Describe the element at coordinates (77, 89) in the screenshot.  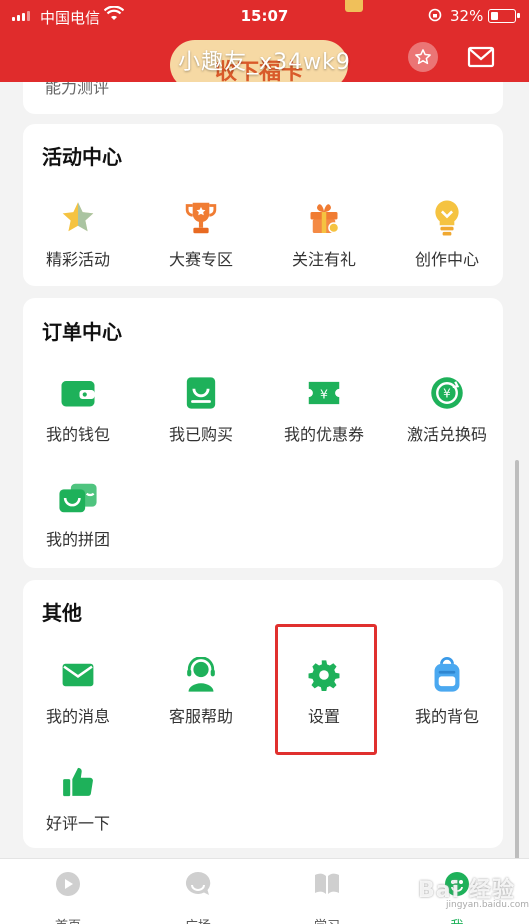
I see `remnant-label: 能力测评` at that location.